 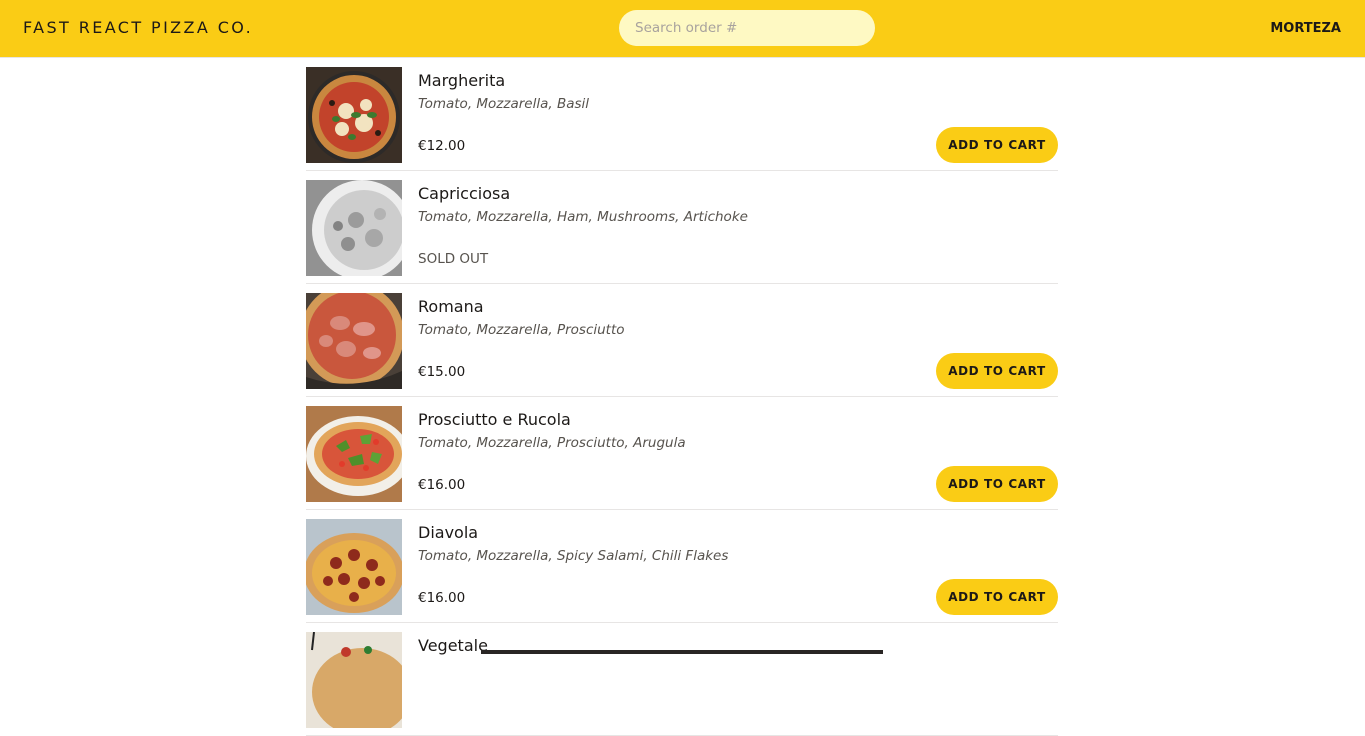 I want to click on menu-item-vegetale: Vegetale, so click(x=682, y=679).